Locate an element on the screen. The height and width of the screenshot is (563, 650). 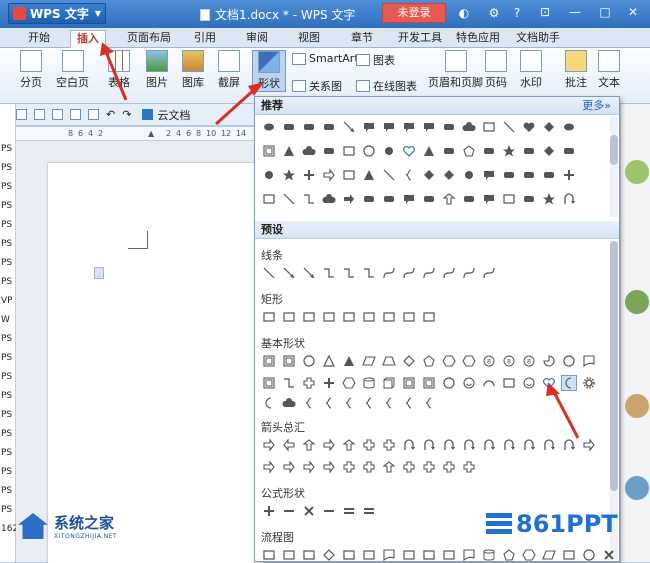
smile-shape-icon is located at coordinates (529, 383).